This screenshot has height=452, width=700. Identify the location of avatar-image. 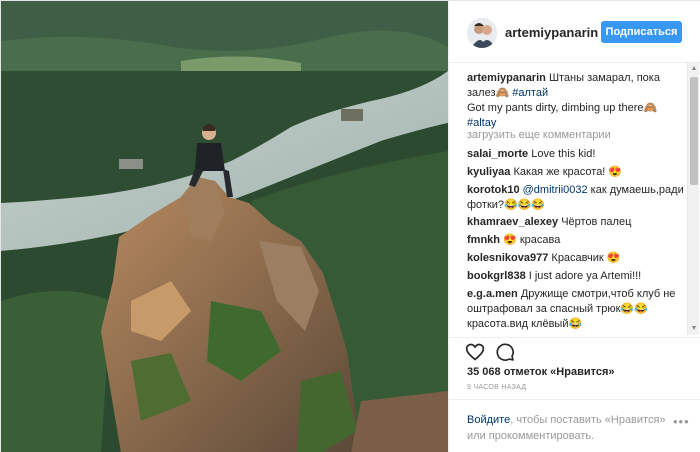
(482, 33).